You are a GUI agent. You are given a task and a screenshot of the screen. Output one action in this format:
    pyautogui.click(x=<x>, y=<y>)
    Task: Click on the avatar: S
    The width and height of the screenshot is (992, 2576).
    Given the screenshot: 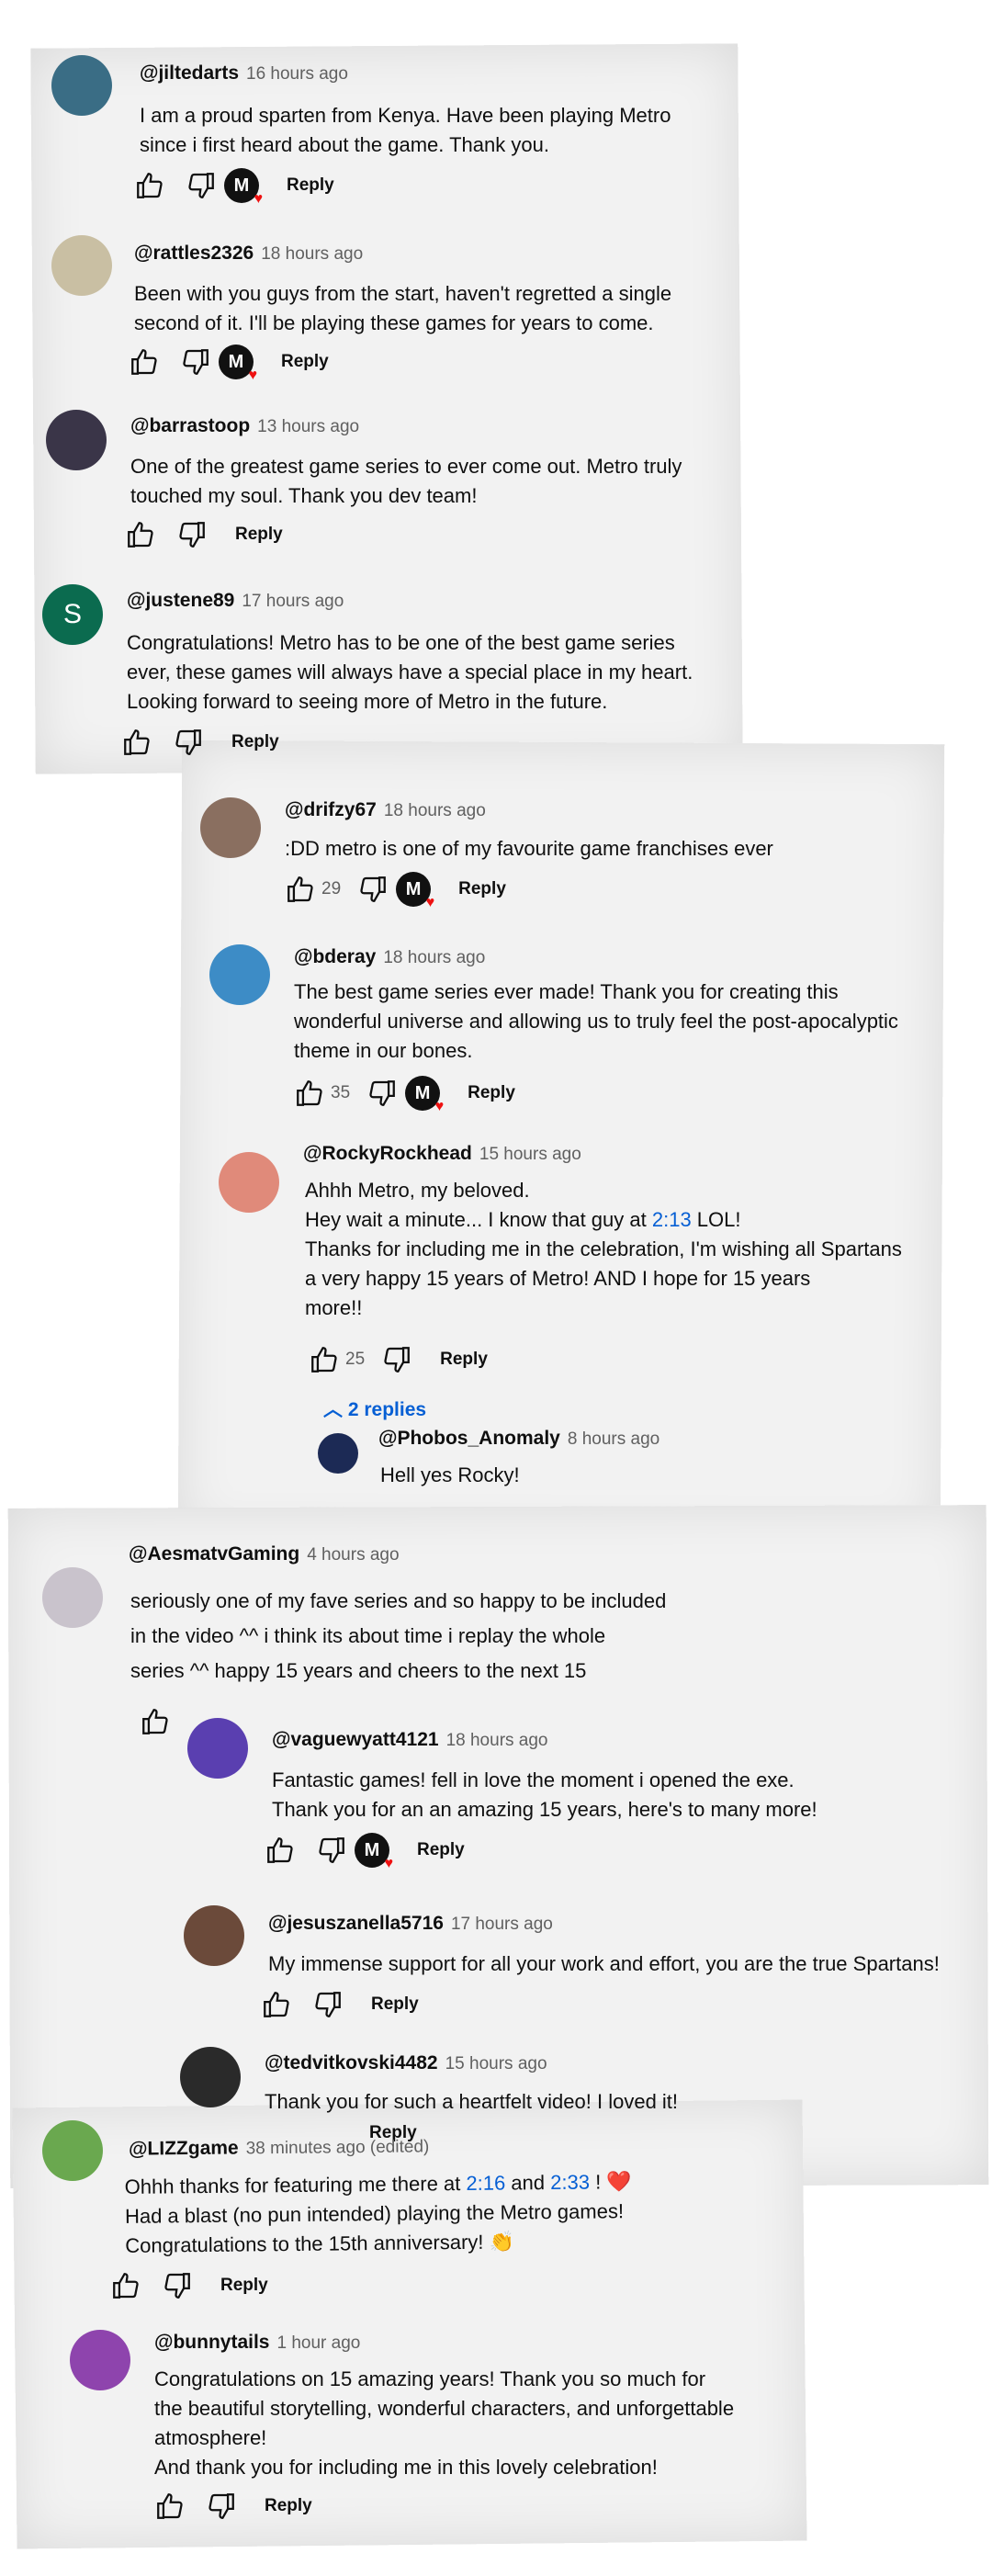 What is the action you would take?
    pyautogui.click(x=72, y=614)
    